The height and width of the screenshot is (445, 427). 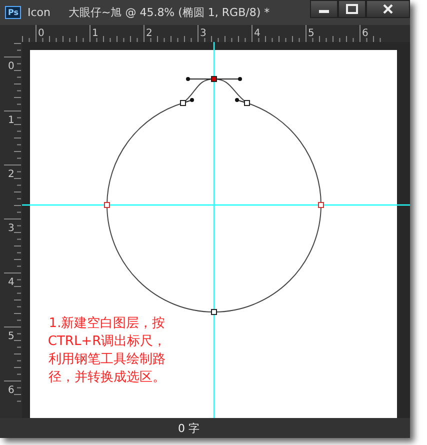 What do you see at coordinates (107, 351) in the screenshot?
I see `annotation-text: 1.新建空白图层，按CTRL+R调出标尺，利用钢笔工具绘制路径，并转换成选区。` at bounding box center [107, 351].